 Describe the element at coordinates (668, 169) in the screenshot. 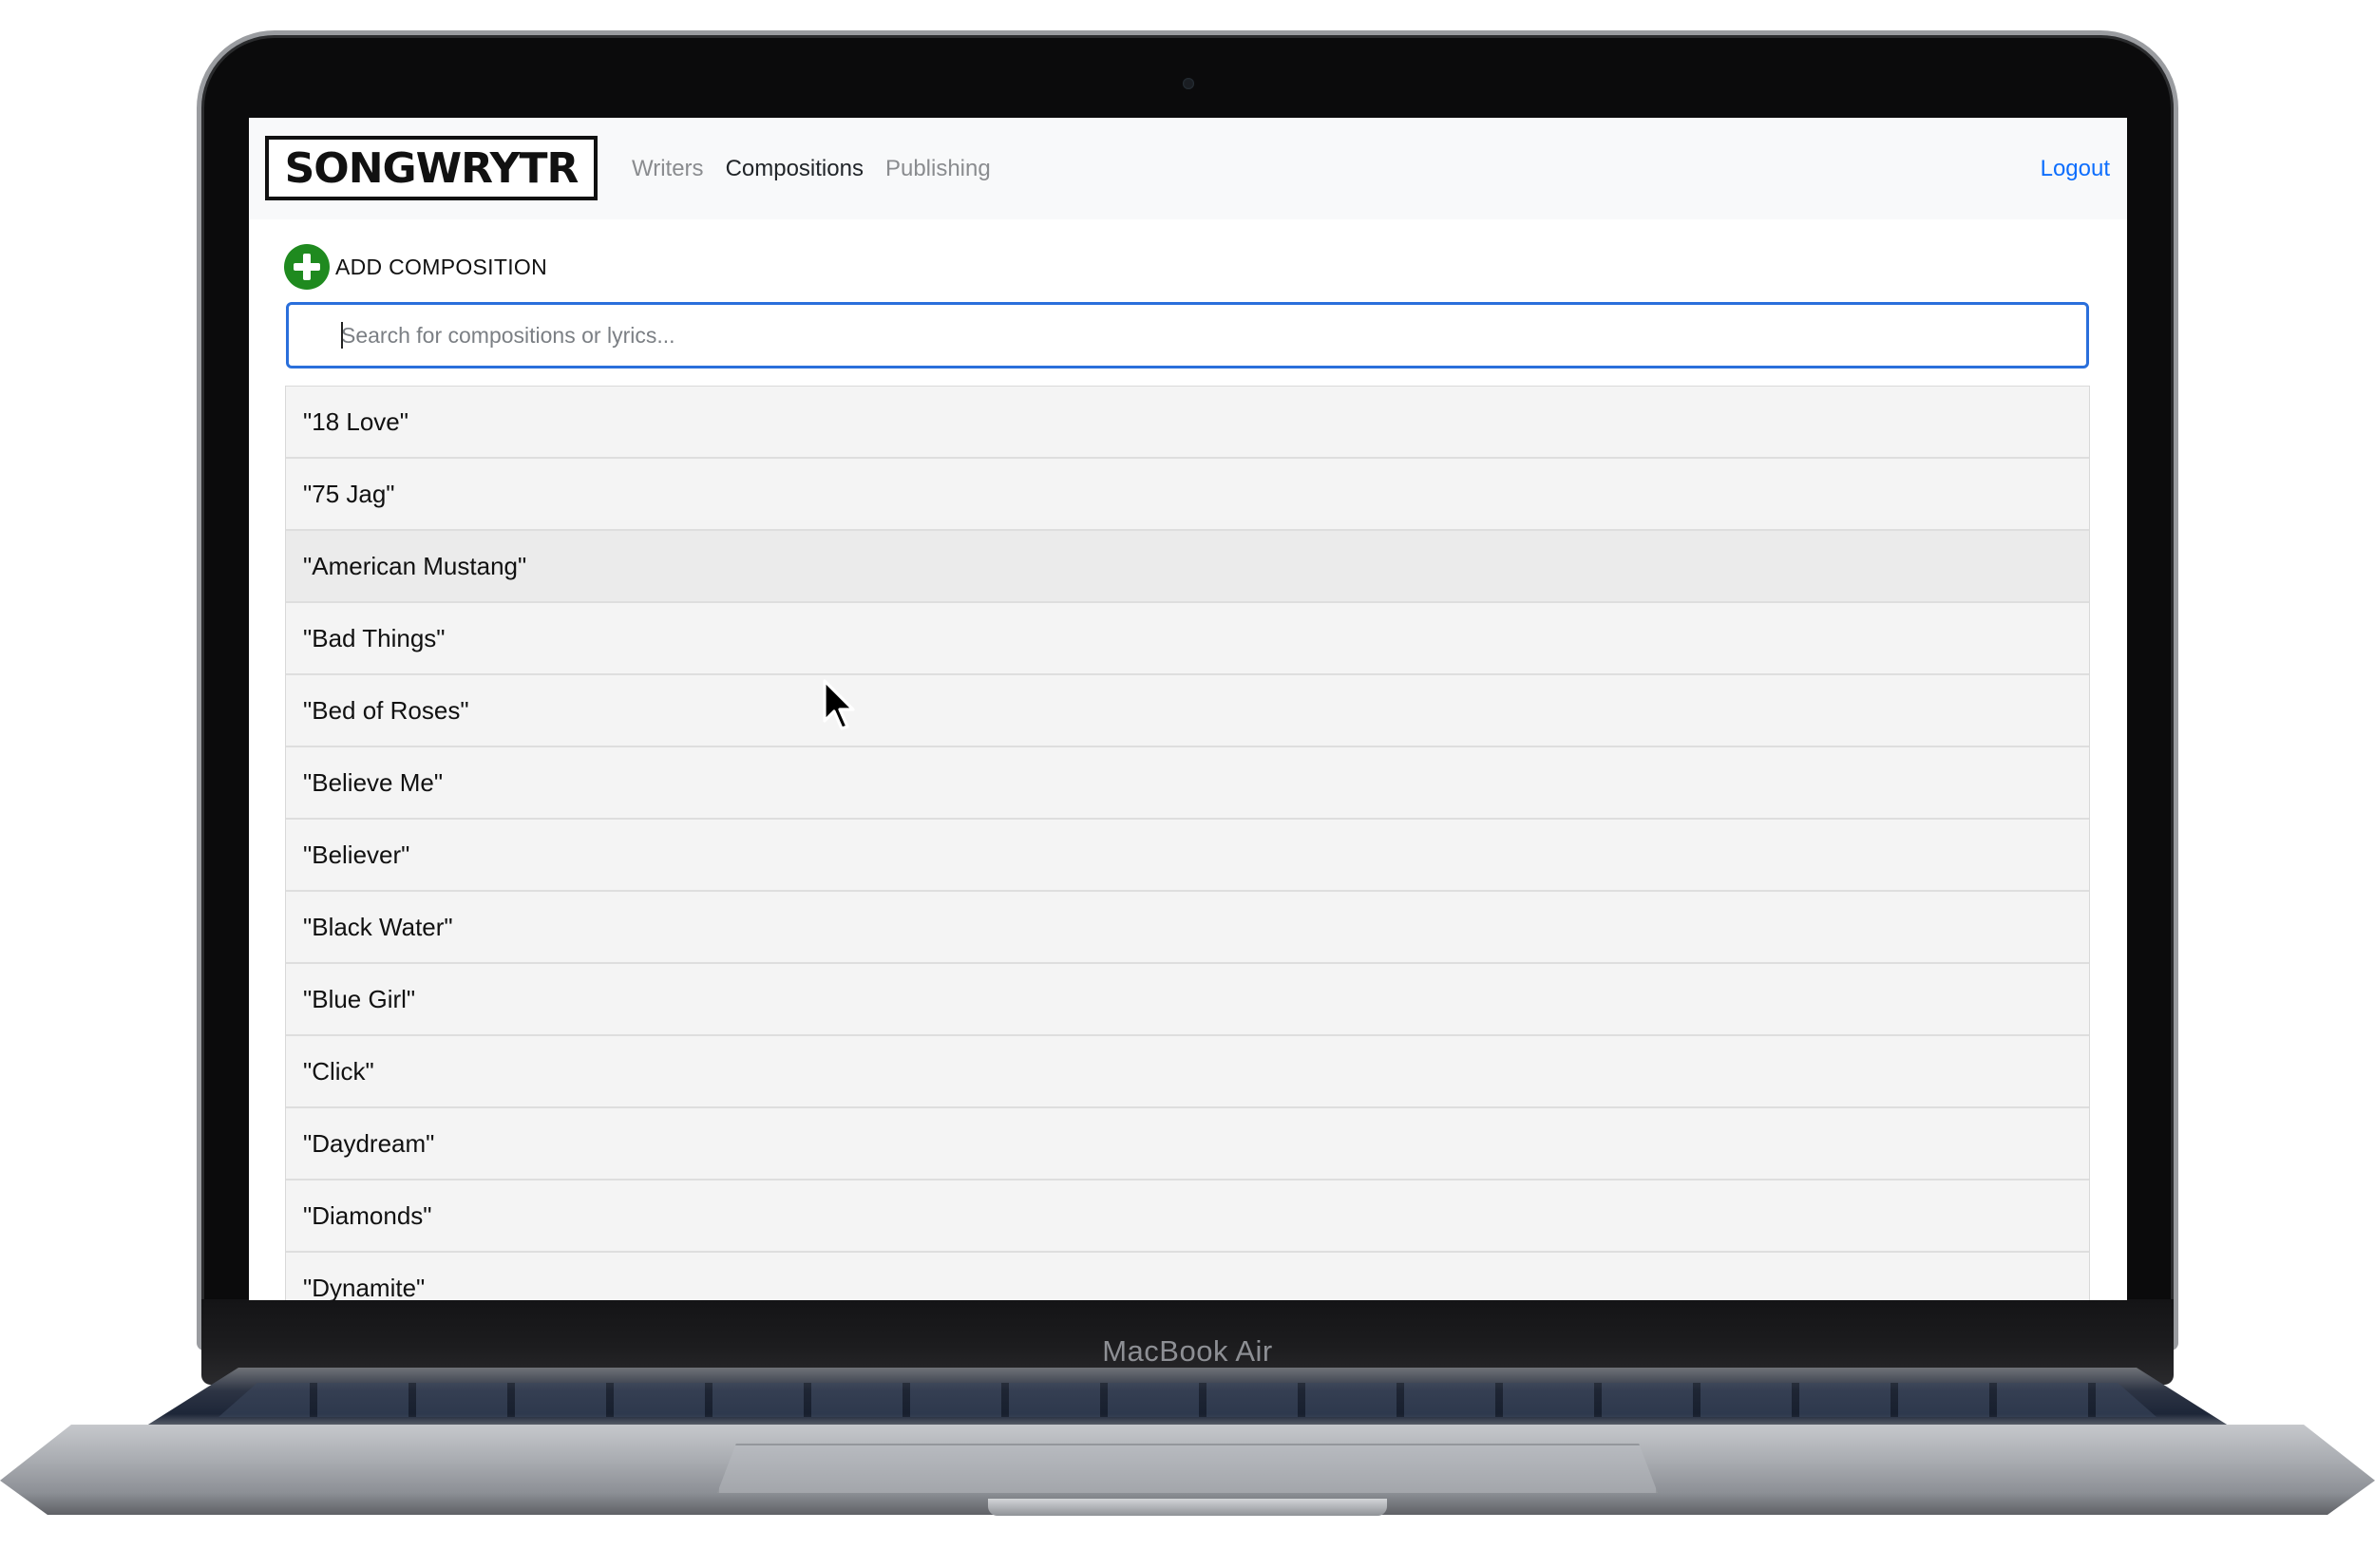

I see `nav-link-writers: Writers` at that location.